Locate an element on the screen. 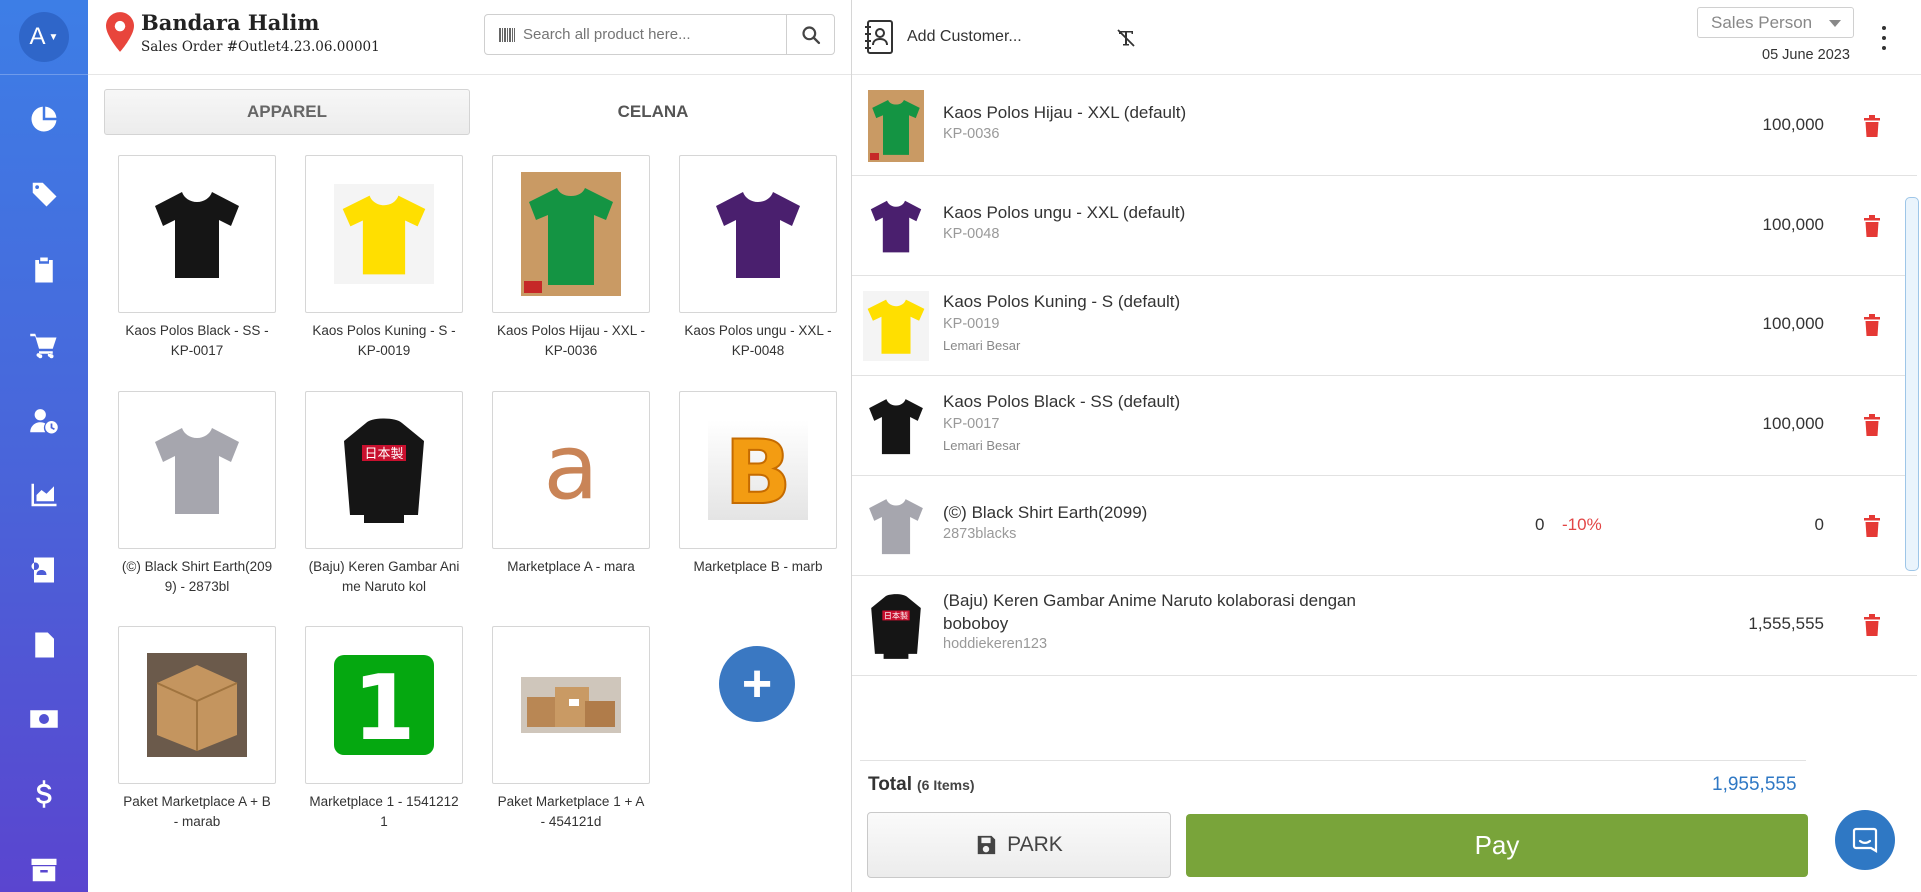  svg-text: B is located at coordinates (757, 470).